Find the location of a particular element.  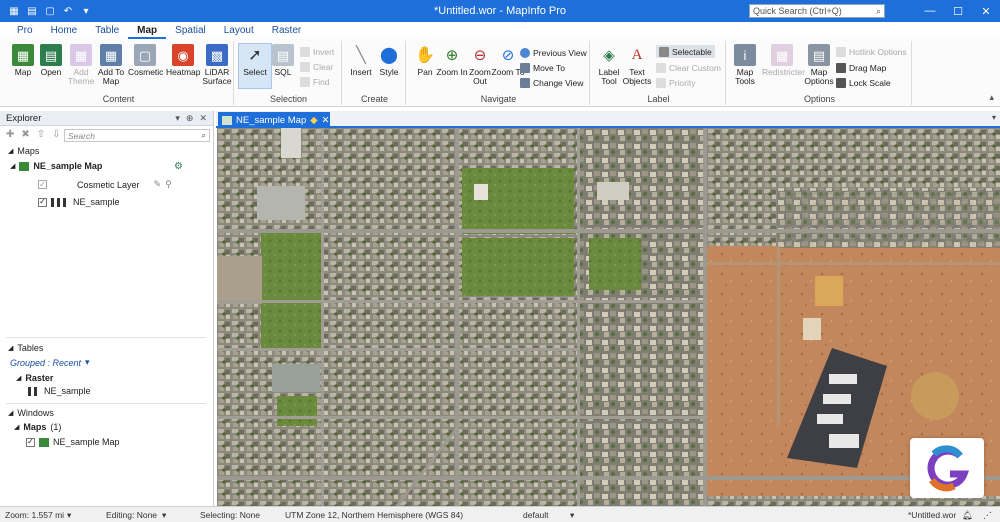

move-up-icon: ⇧ is located at coordinates (41, 134).